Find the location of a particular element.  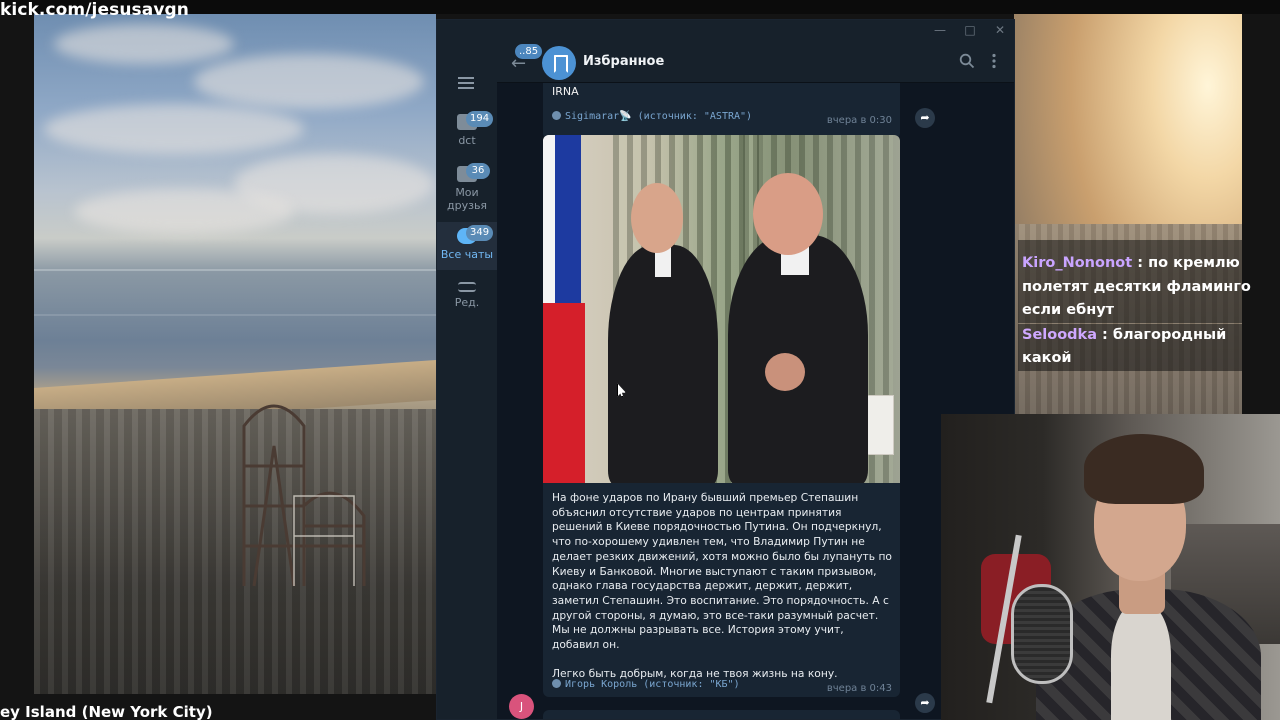

close-button: ✕ is located at coordinates (1000, 30).